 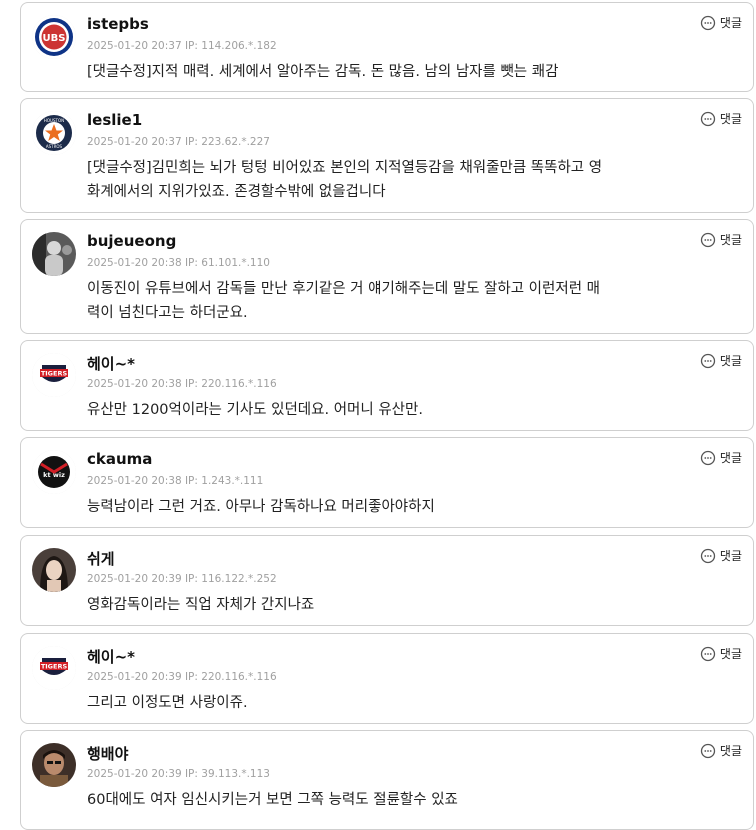 What do you see at coordinates (413, 605) in the screenshot?
I see `comment-text: 영화감독이라는 직업 자체가 간지나죠` at bounding box center [413, 605].